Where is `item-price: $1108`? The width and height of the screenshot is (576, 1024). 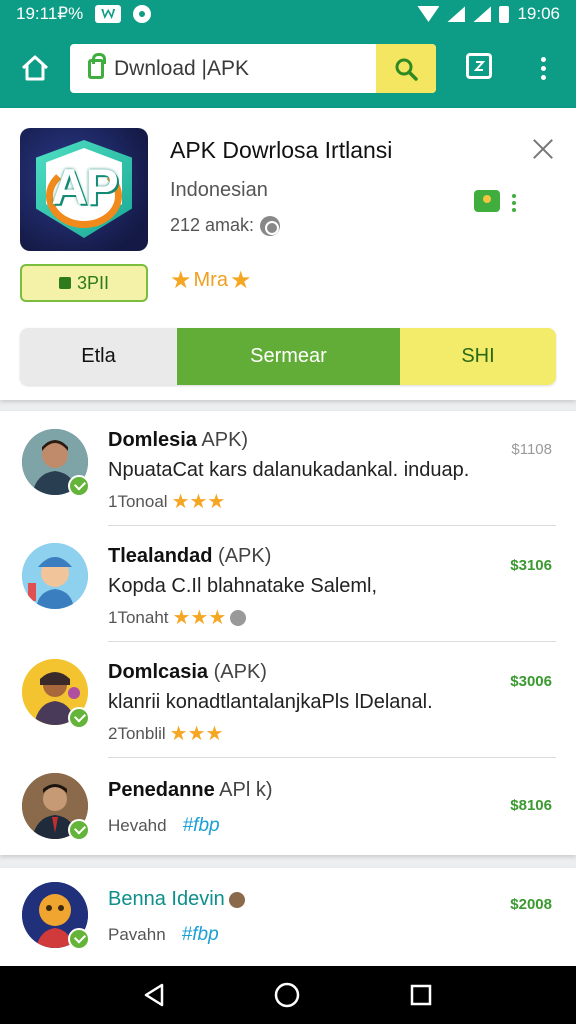
item-price: $1108 is located at coordinates (531, 449).